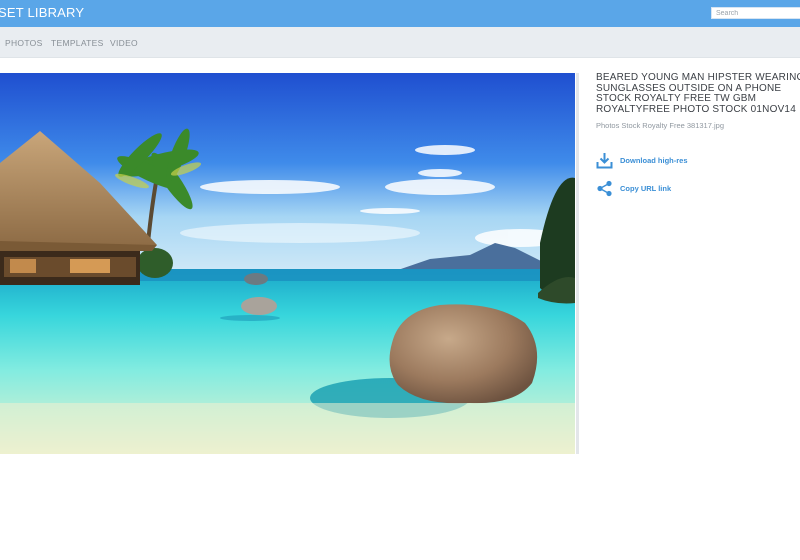 The width and height of the screenshot is (800, 560). Describe the element at coordinates (755, 13) in the screenshot. I see `search-input` at that location.